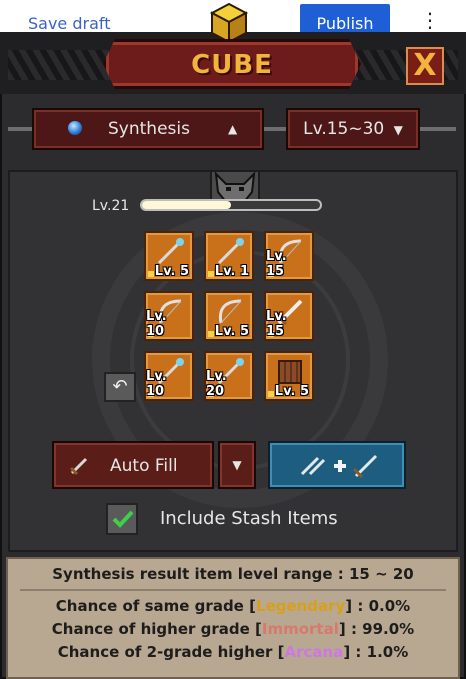 This screenshot has width=466, height=679. What do you see at coordinates (144, 466) in the screenshot?
I see `auto-fill-label: Auto Fill` at bounding box center [144, 466].